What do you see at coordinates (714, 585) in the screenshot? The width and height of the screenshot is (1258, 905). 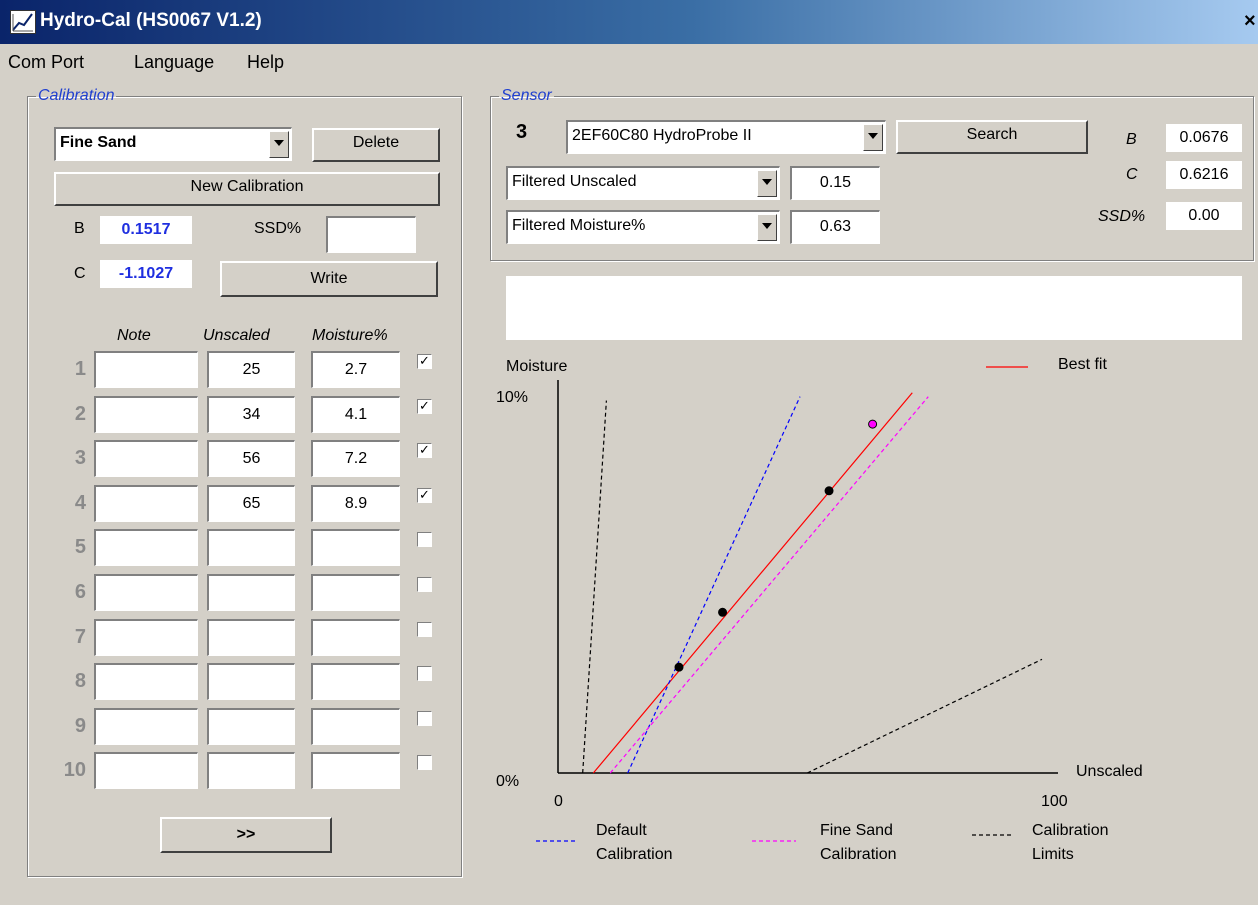 I see `series-line-default-calibration` at bounding box center [714, 585].